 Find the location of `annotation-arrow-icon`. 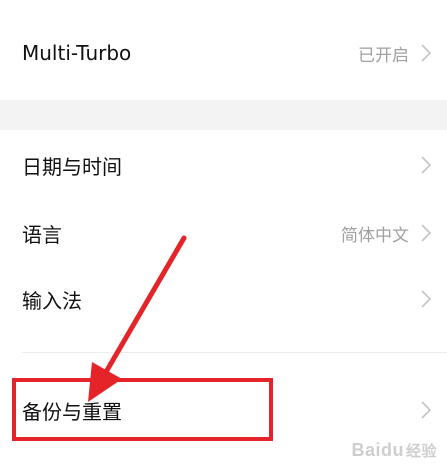

annotation-arrow-icon is located at coordinates (137, 318).